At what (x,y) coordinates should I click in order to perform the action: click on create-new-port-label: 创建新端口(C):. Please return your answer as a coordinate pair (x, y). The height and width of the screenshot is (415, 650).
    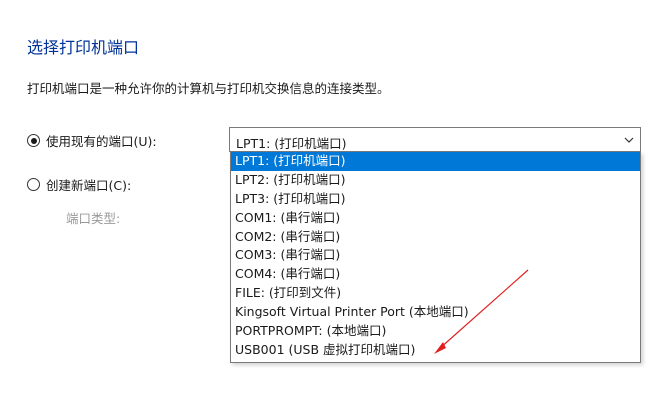
    Looking at the image, I should click on (89, 185).